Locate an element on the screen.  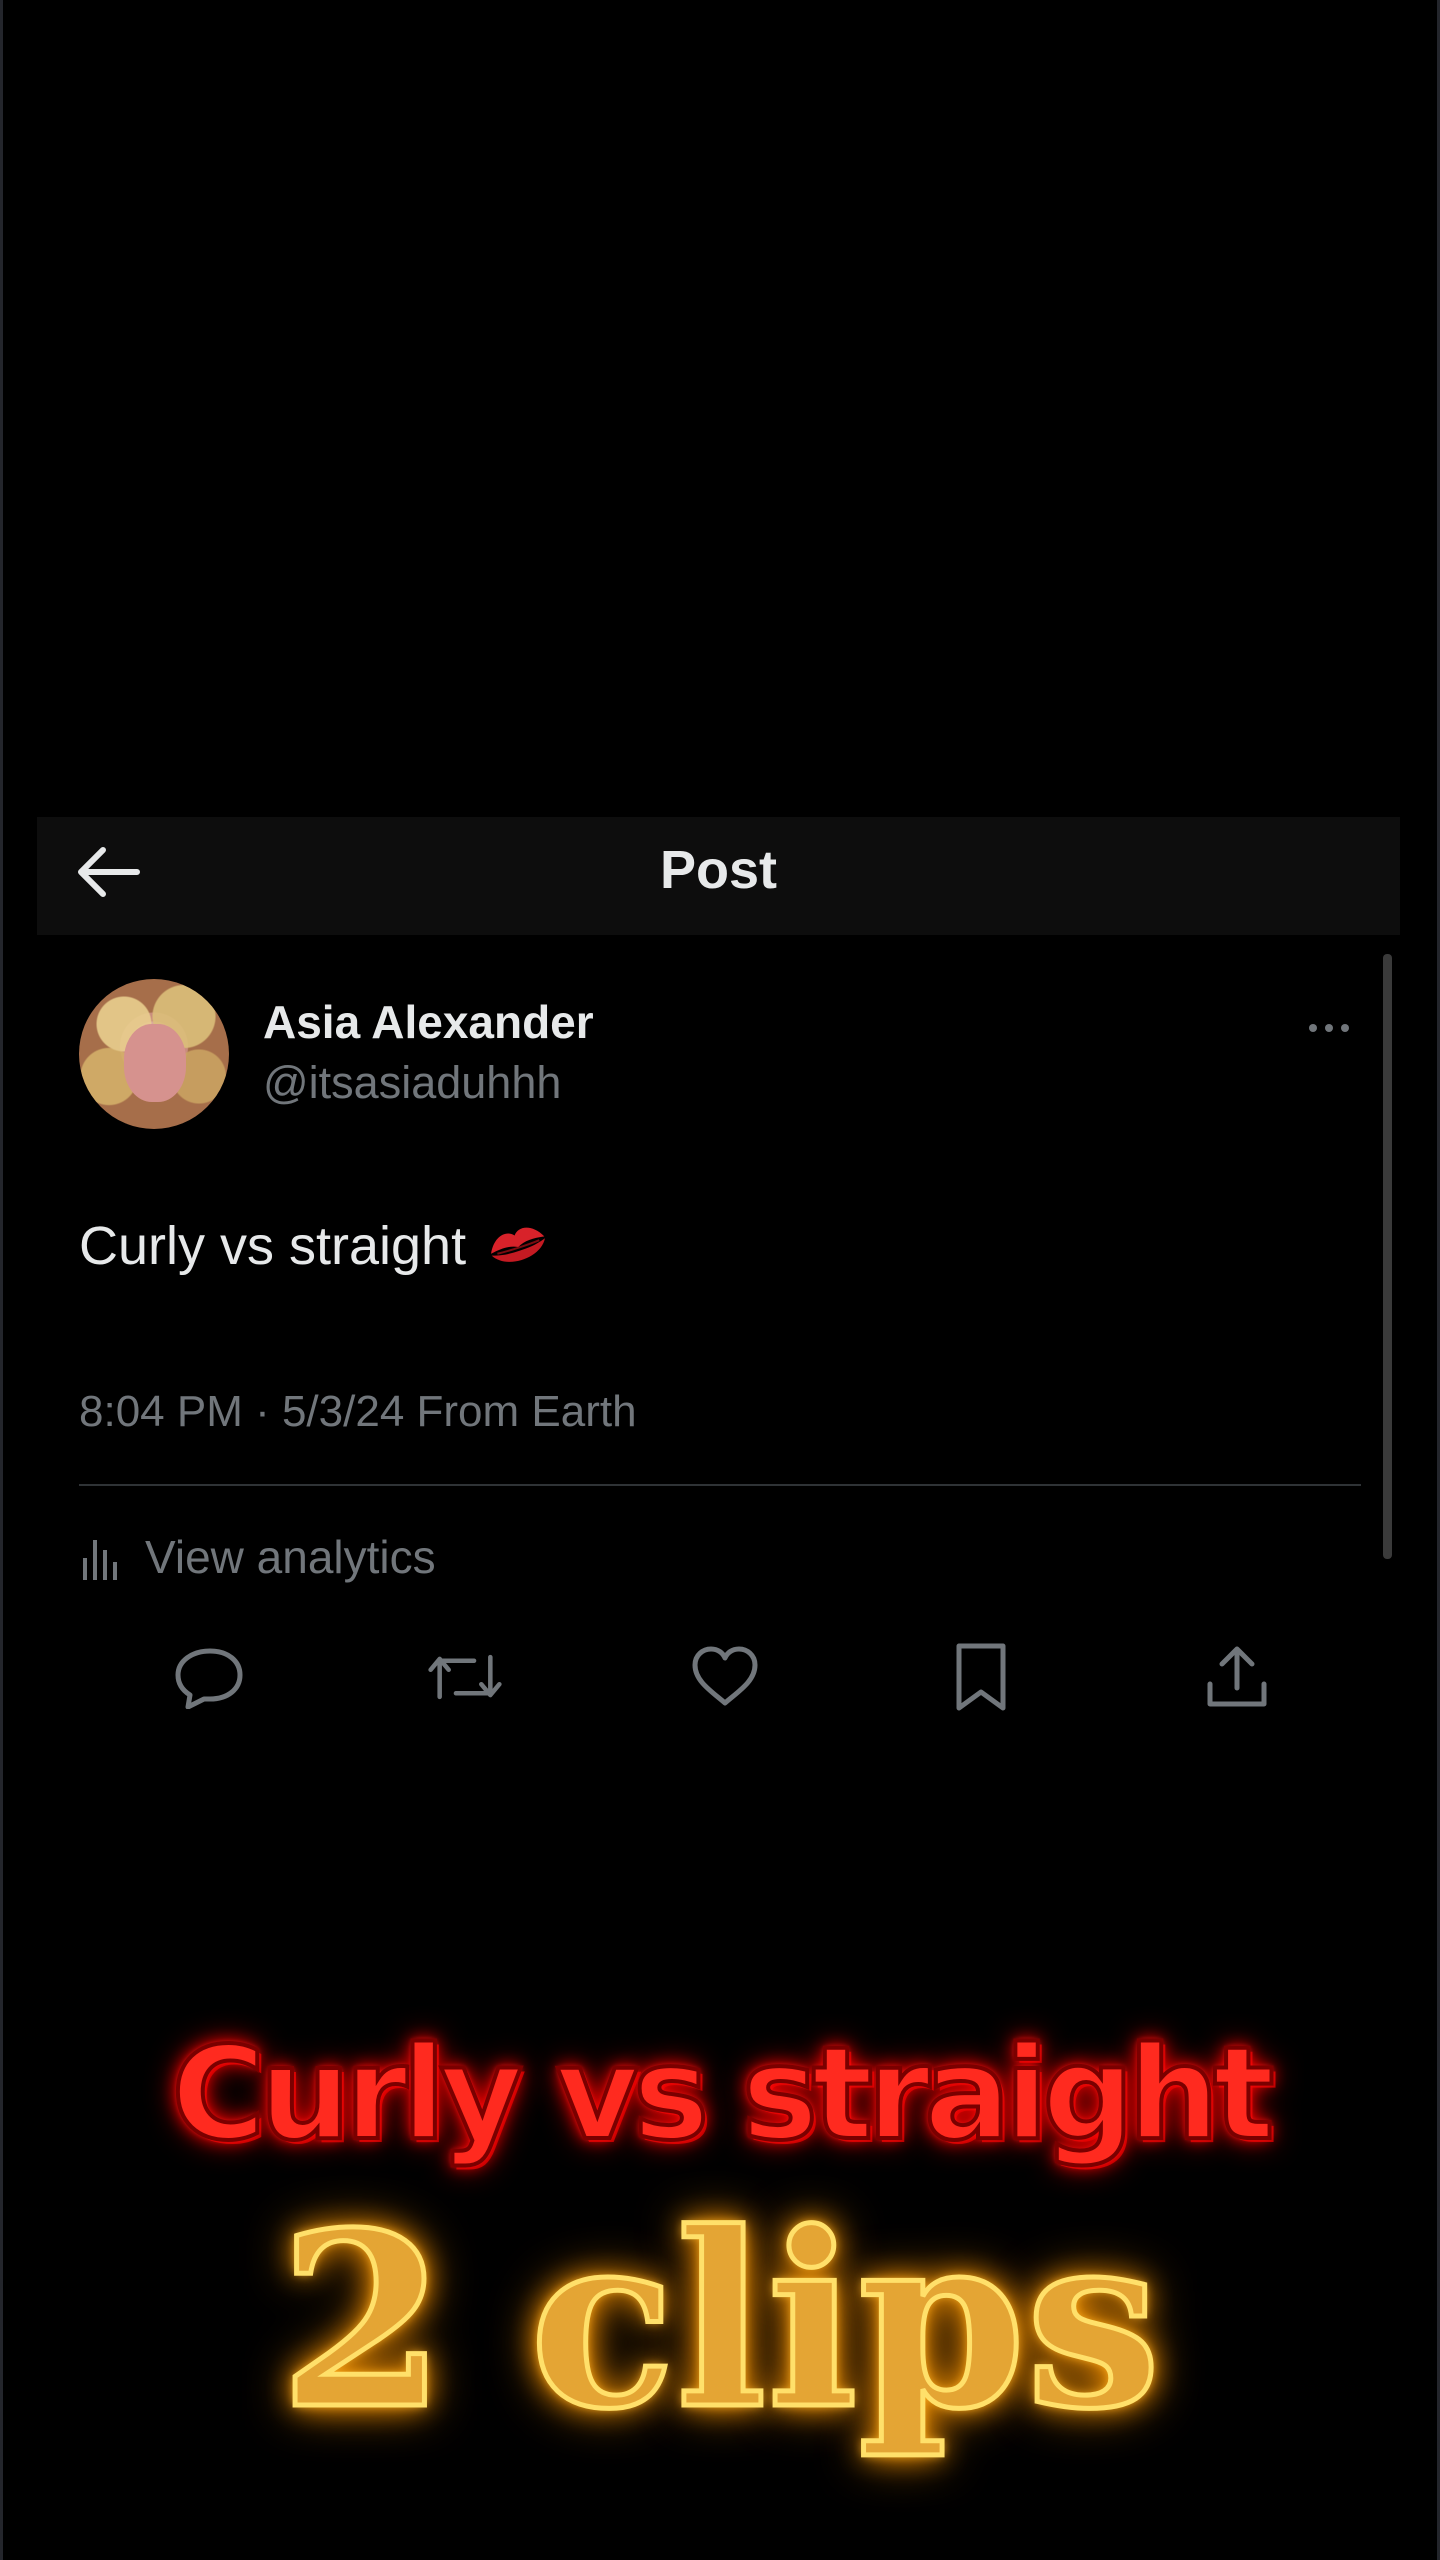
tweet-body: Curly vs straight is located at coordinates (314, 1246).